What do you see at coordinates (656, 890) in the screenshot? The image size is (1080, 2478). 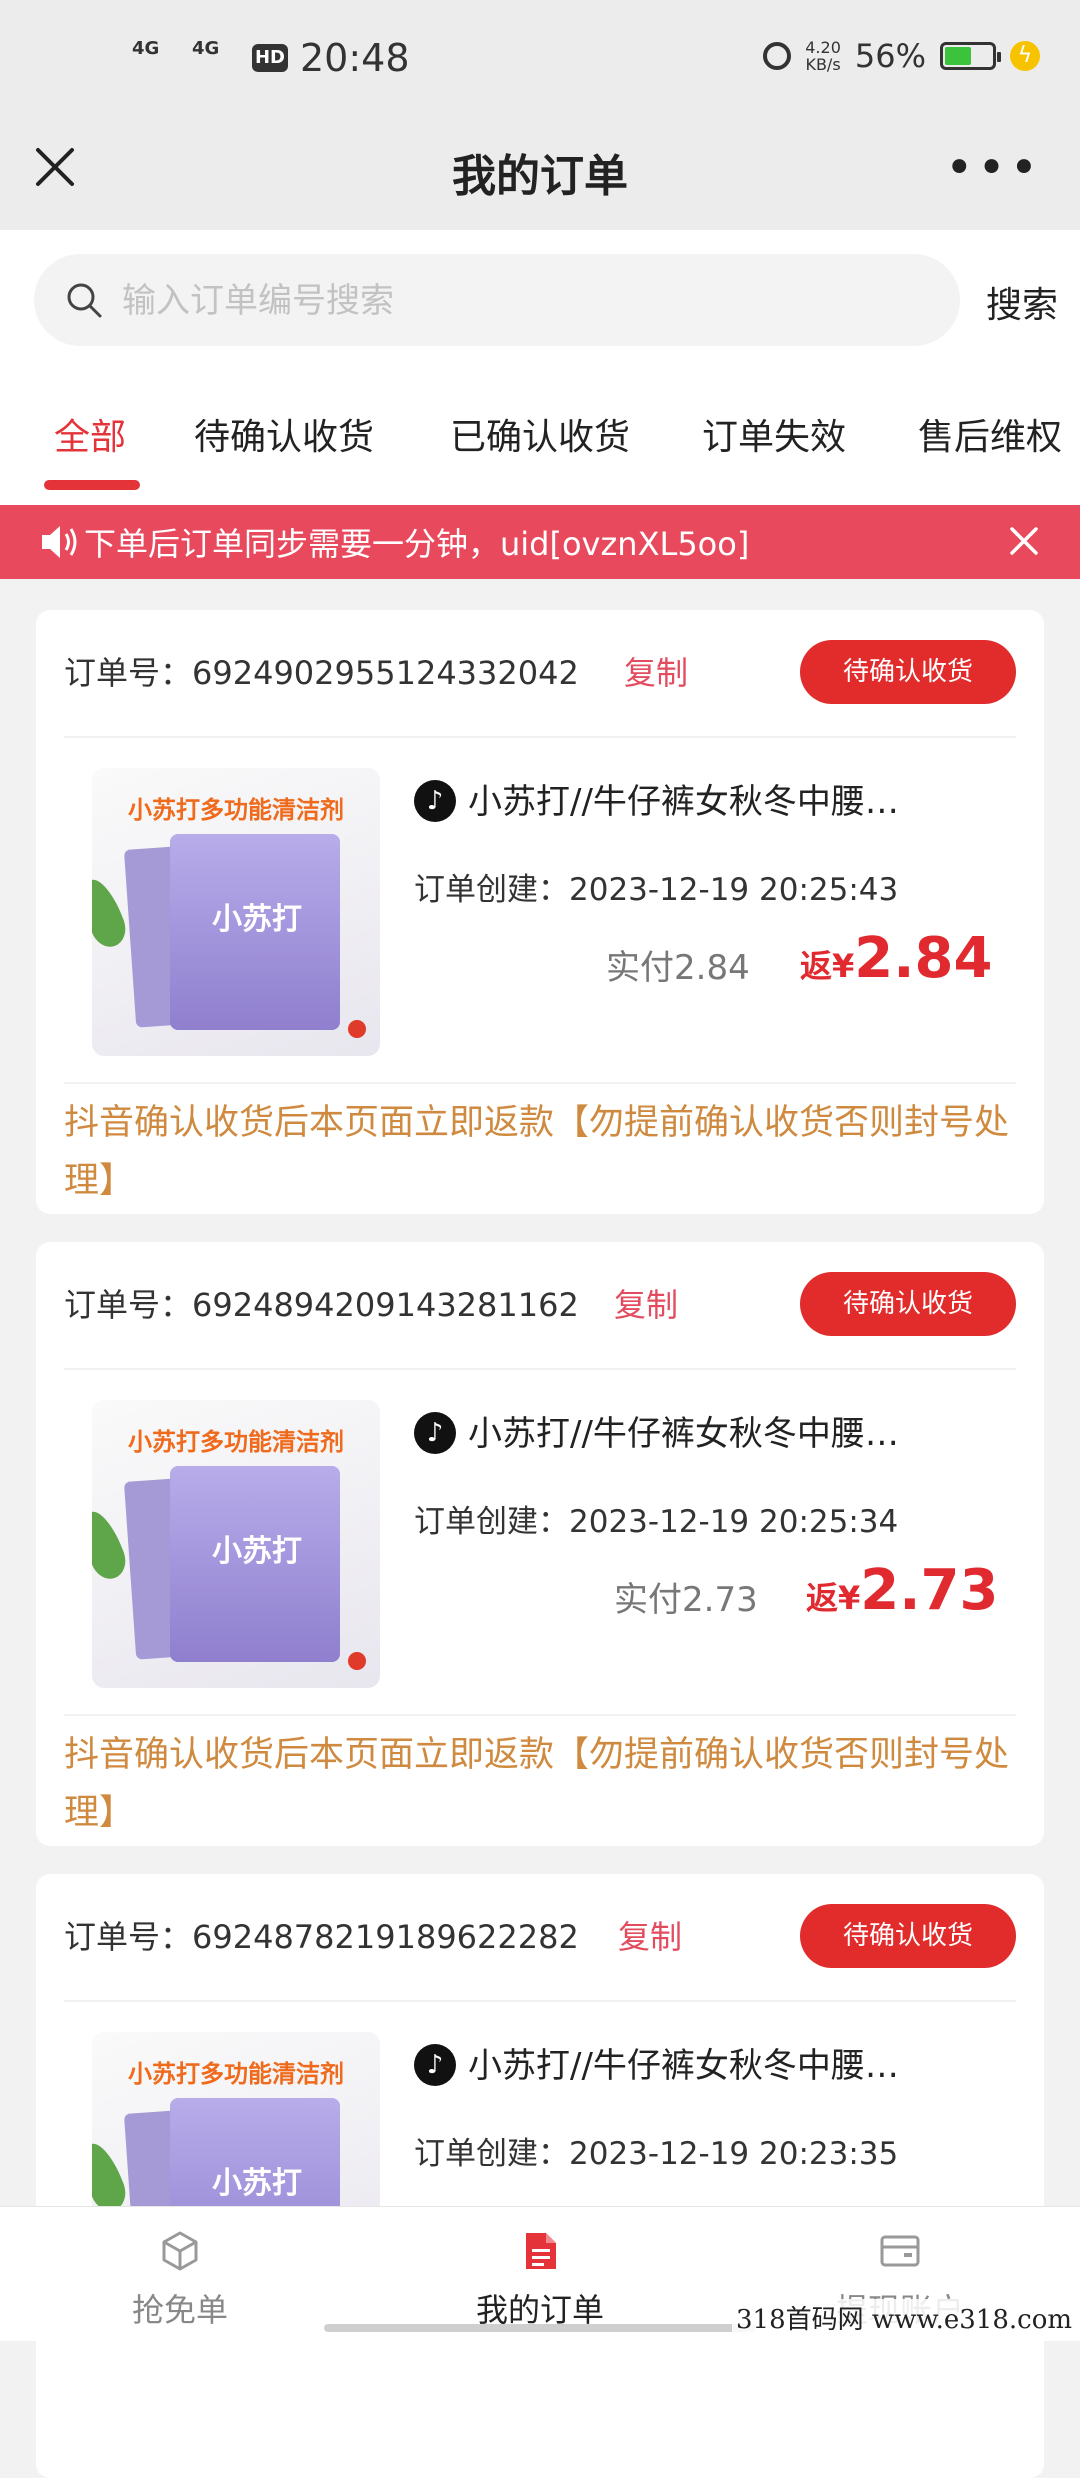 I see `order-created-time: 订单创建：2023-12-19 20:25:43` at bounding box center [656, 890].